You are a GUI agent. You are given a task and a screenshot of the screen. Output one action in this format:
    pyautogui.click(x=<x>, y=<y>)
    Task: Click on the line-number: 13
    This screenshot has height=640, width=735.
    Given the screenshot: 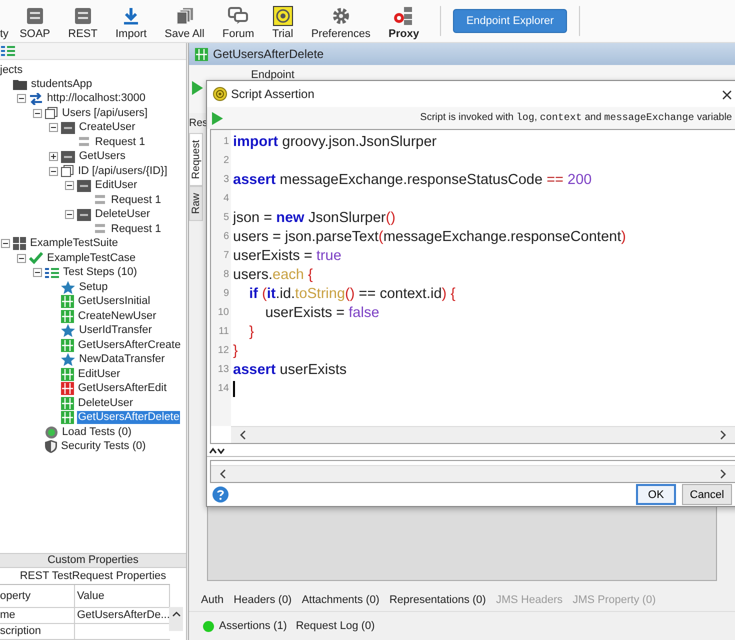 What is the action you would take?
    pyautogui.click(x=223, y=369)
    